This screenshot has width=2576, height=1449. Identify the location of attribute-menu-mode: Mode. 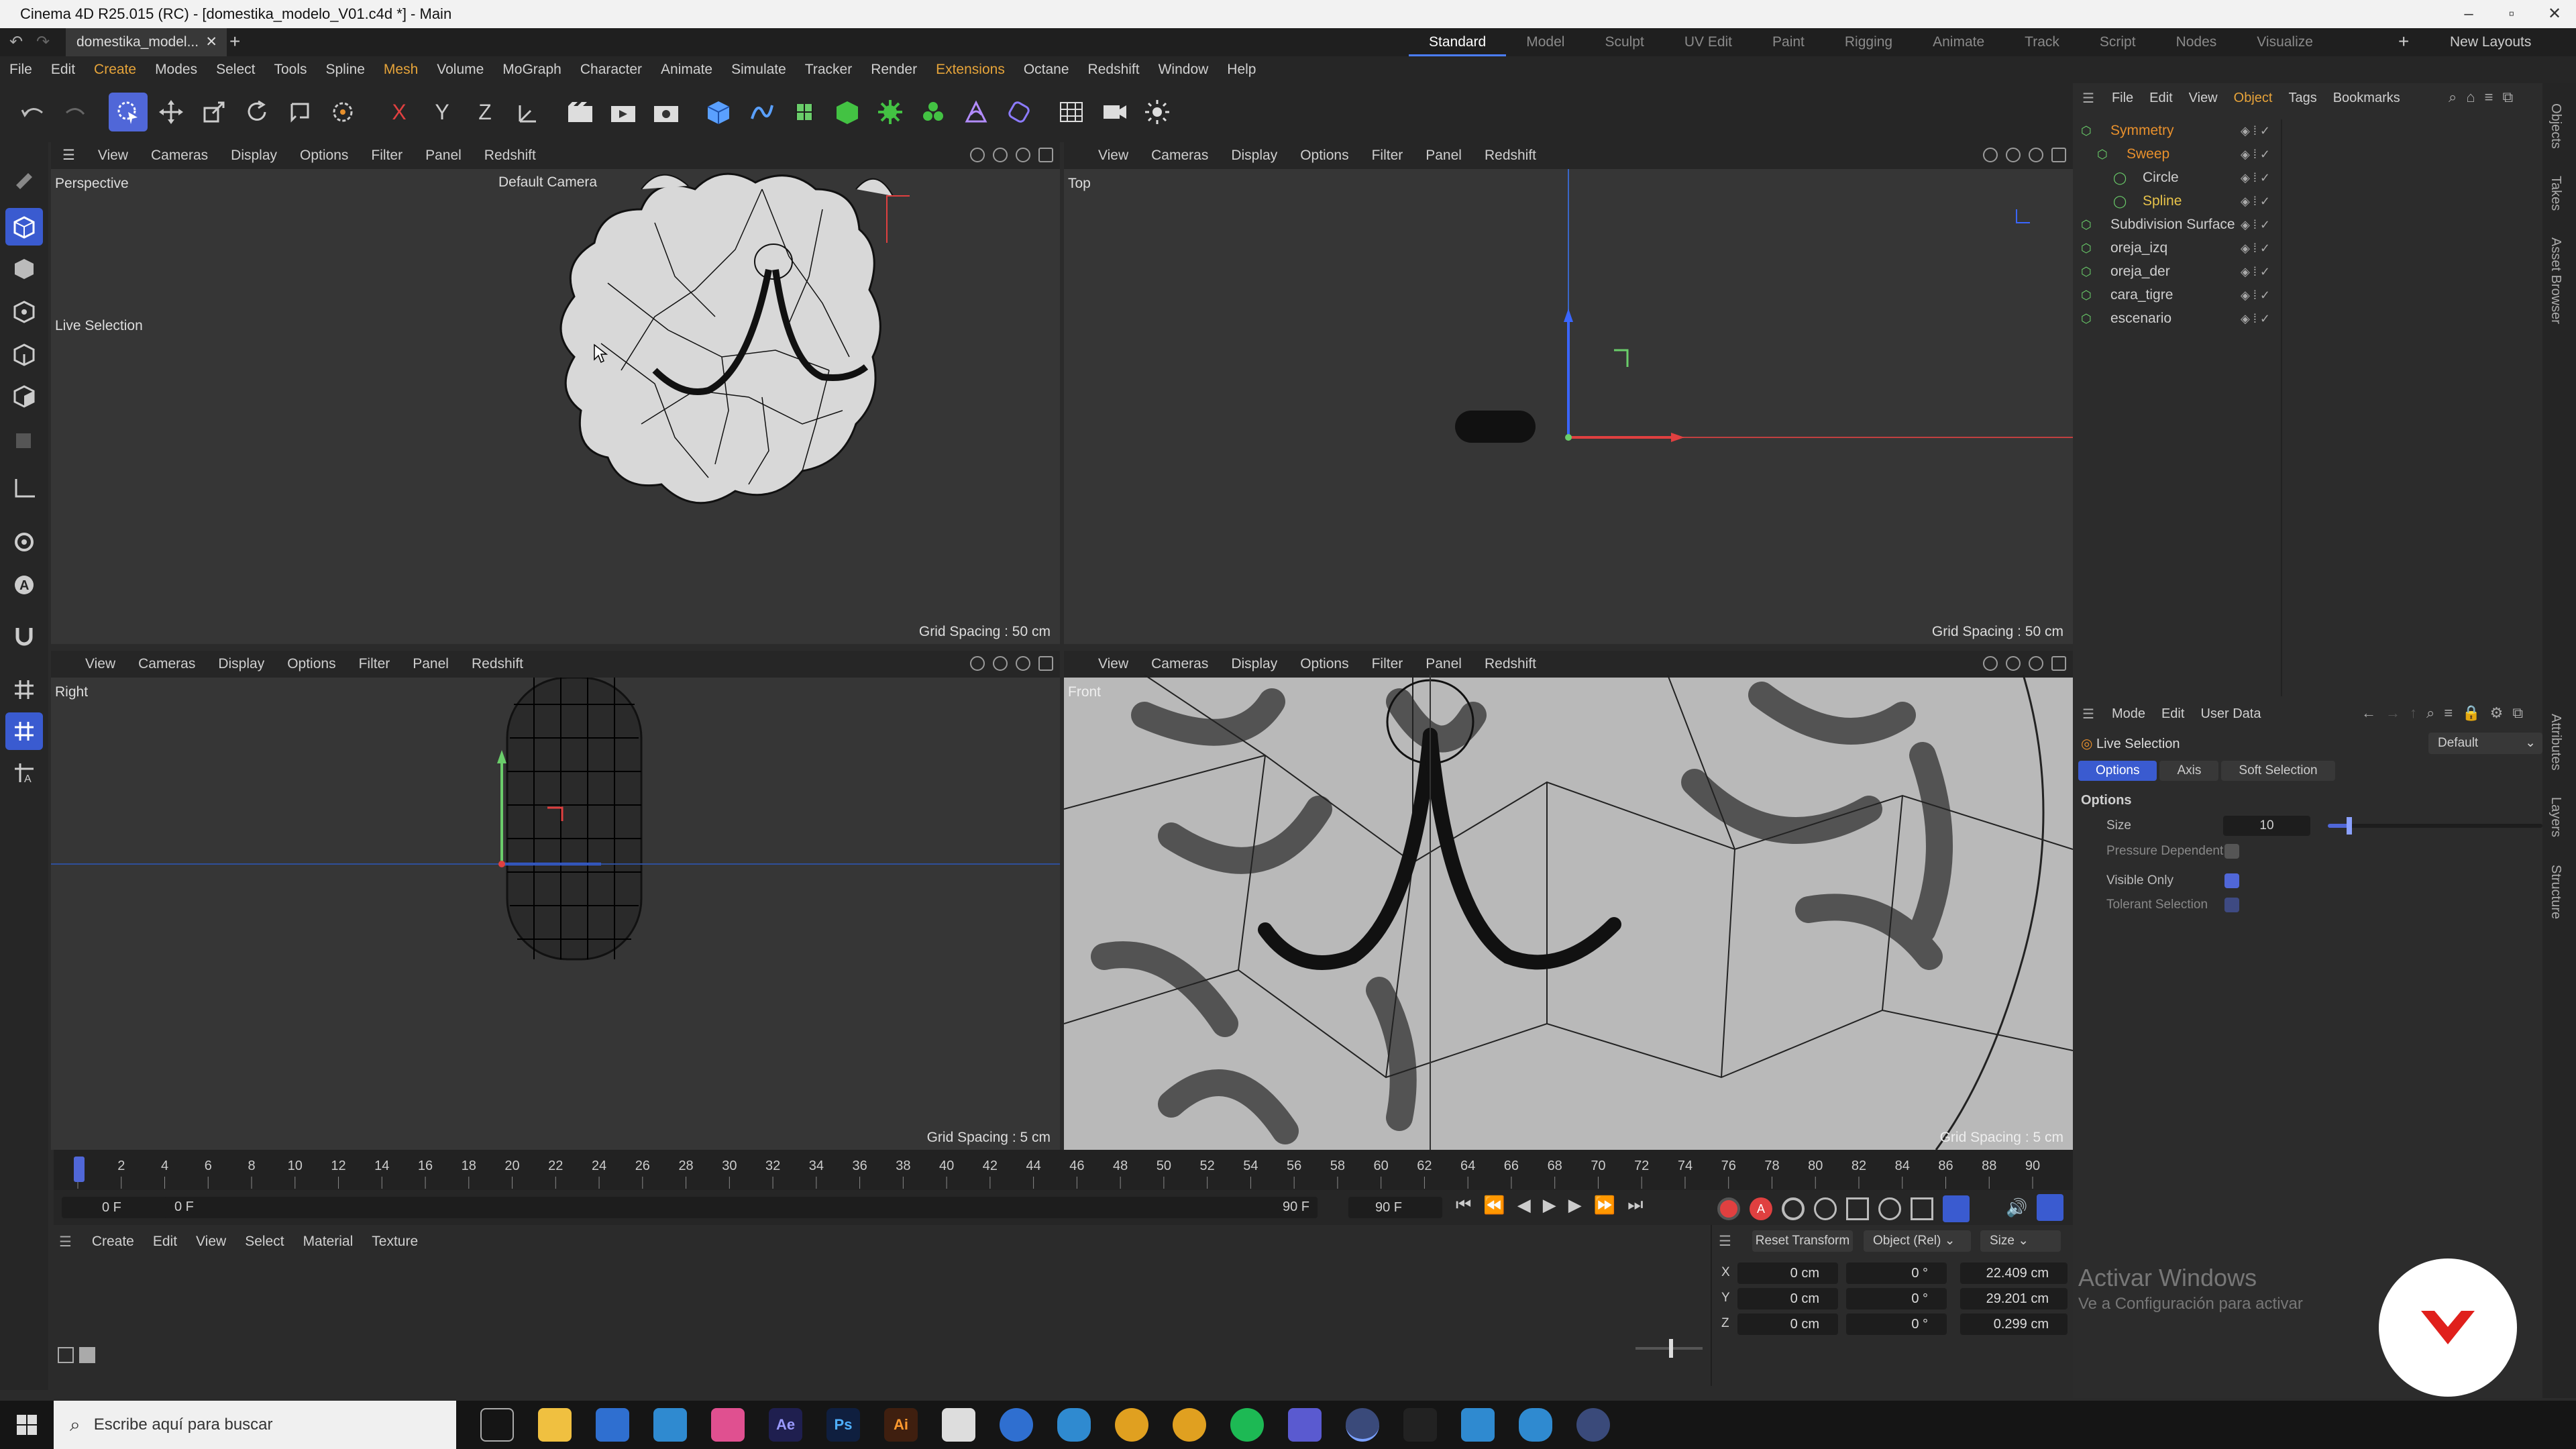
(2128, 714).